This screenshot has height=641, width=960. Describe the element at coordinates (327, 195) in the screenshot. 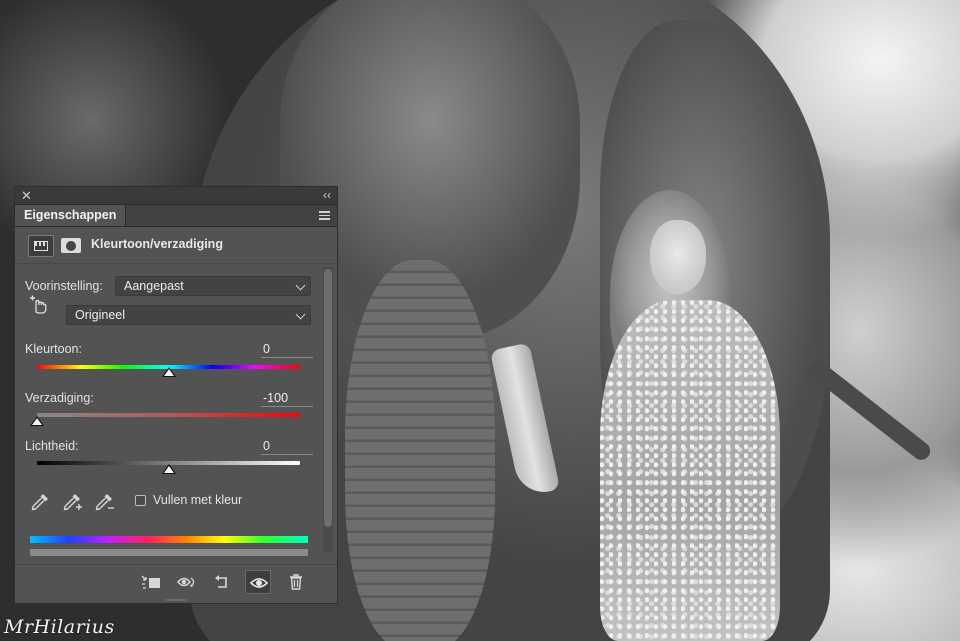

I see `double-chevron-left-icon: ‹‹` at that location.